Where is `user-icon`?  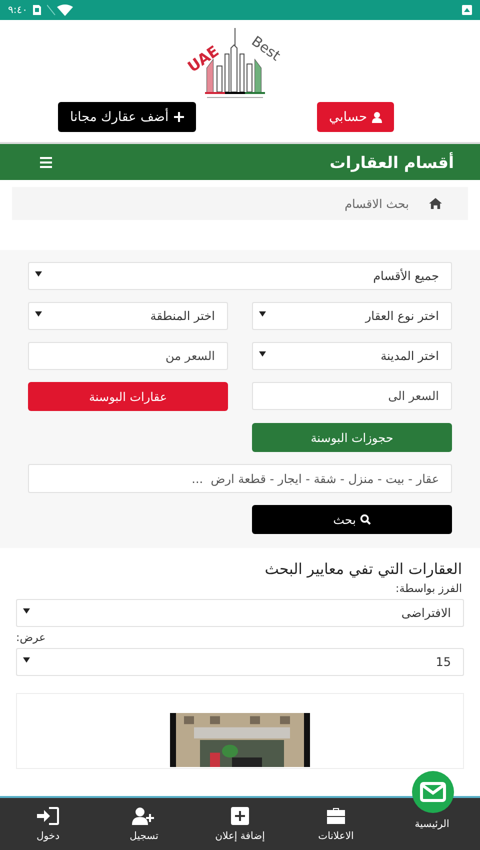
user-icon is located at coordinates (377, 117).